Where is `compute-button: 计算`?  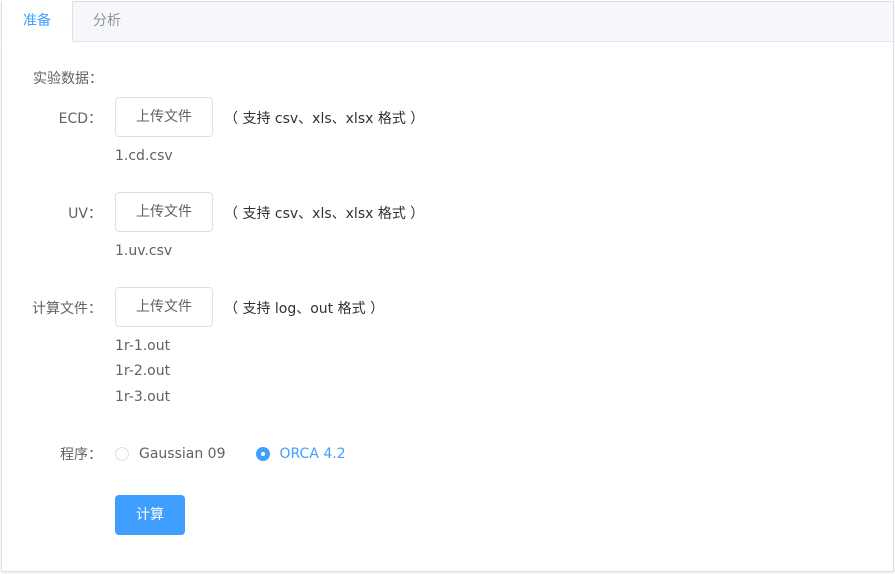 compute-button: 计算 is located at coordinates (150, 515).